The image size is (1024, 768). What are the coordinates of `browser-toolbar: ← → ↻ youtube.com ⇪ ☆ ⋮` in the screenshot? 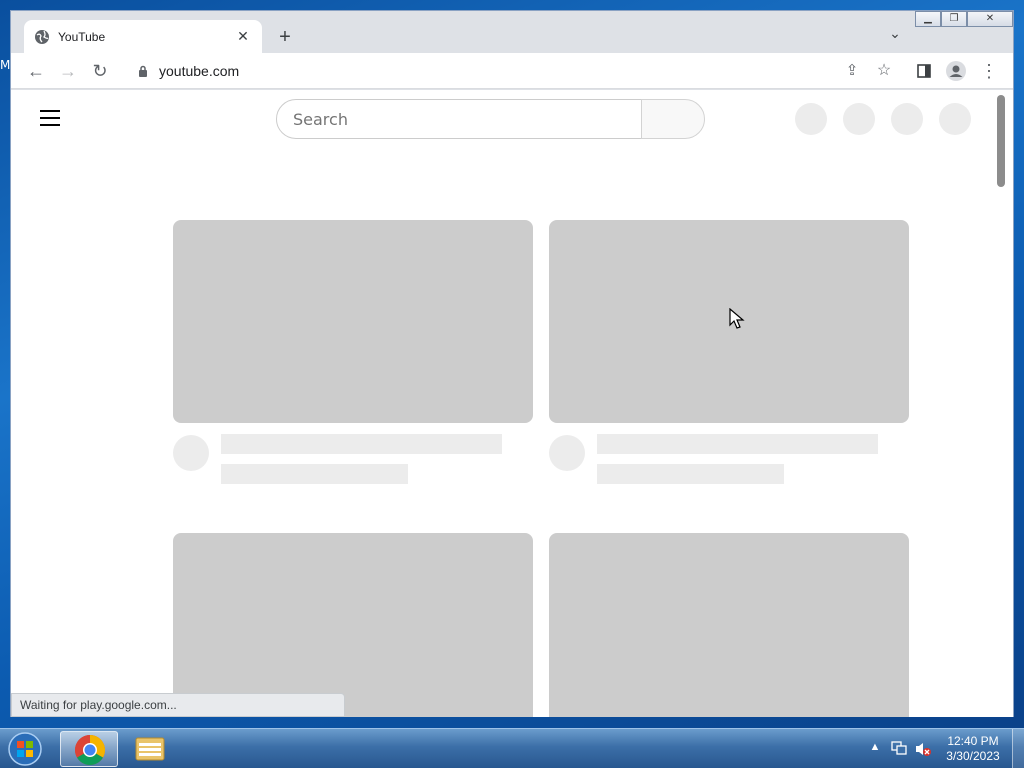 It's located at (512, 71).